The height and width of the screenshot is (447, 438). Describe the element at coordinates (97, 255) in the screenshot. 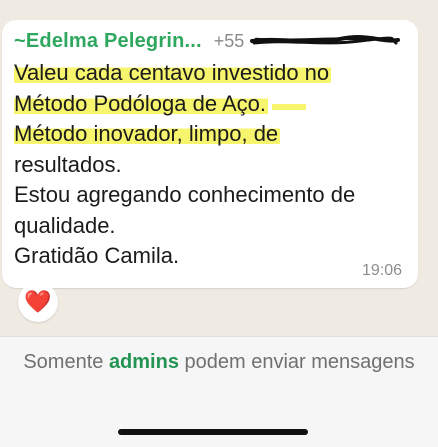

I see `message-line: Gratidão Camila.` at that location.